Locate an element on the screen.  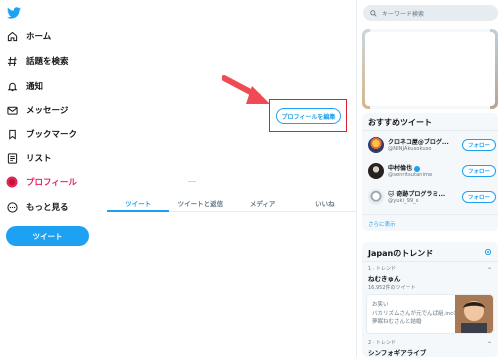
hashtag-icon is located at coordinates (12, 61).